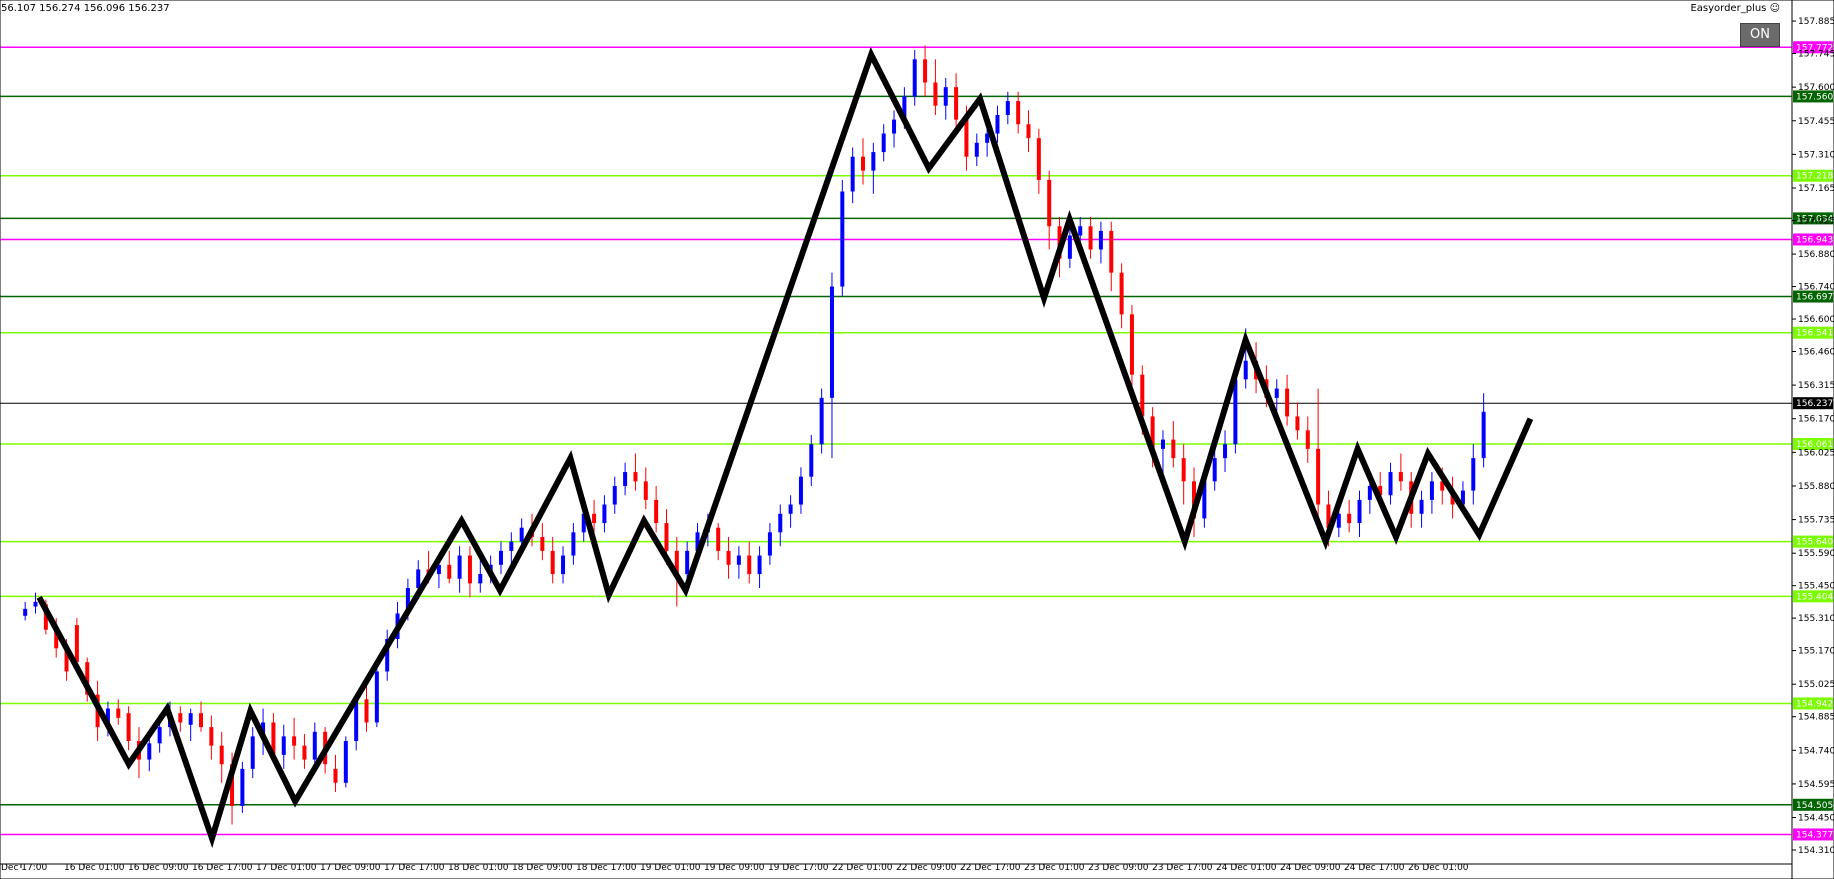 Image resolution: width=1834 pixels, height=879 pixels. I want to click on price-tick-label: 154.310, so click(1816, 851).